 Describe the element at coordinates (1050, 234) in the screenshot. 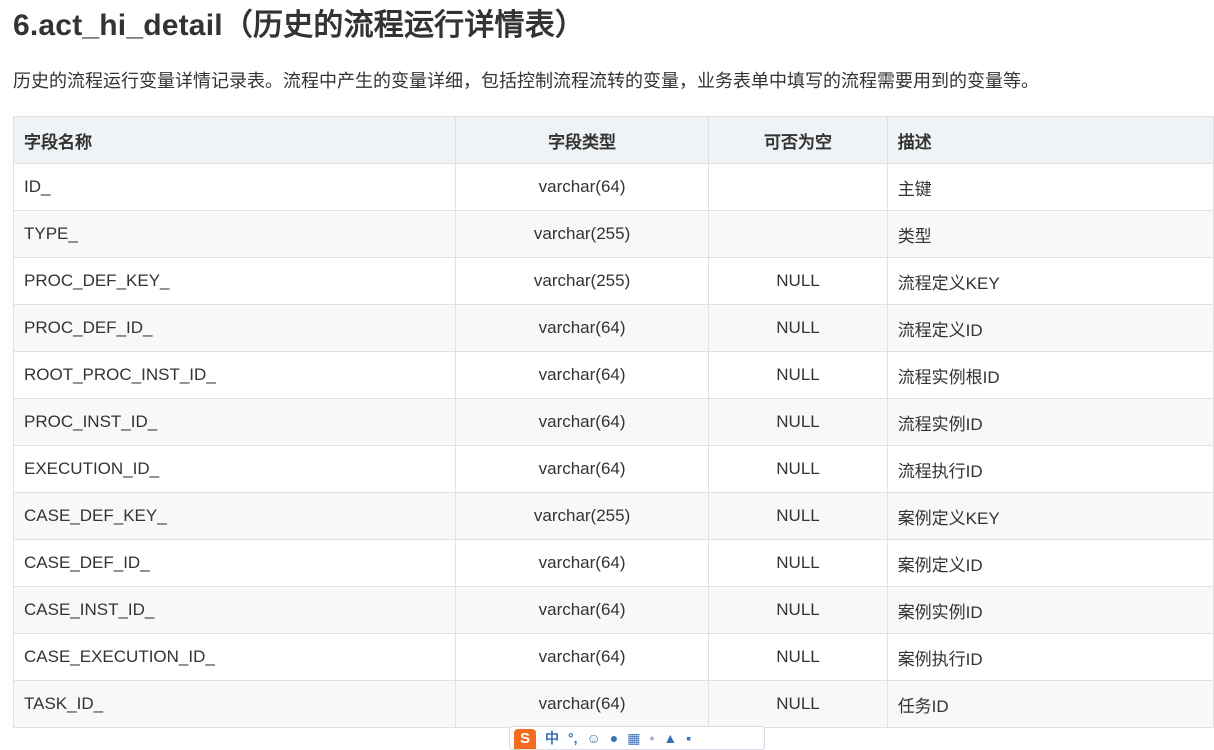

I see `cell-description: 类型` at that location.